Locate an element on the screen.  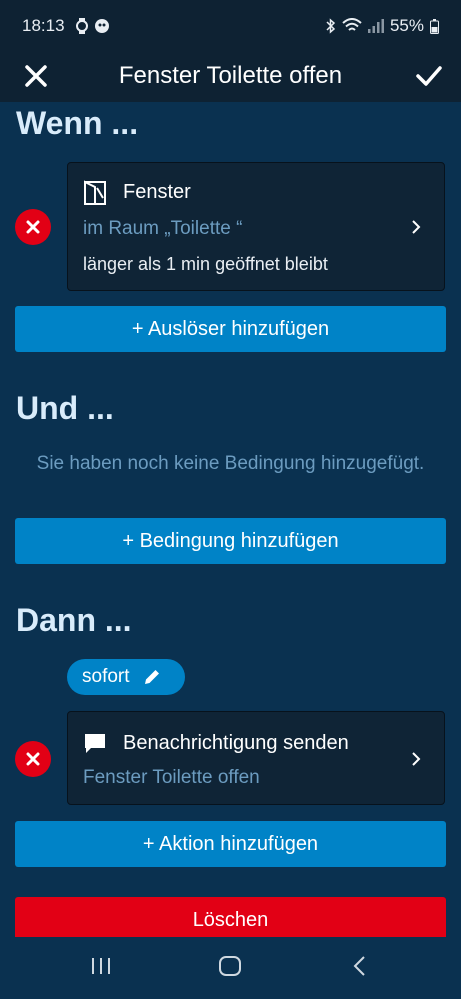
add-trigger-button: + Auslöser hinzufügen is located at coordinates (230, 329).